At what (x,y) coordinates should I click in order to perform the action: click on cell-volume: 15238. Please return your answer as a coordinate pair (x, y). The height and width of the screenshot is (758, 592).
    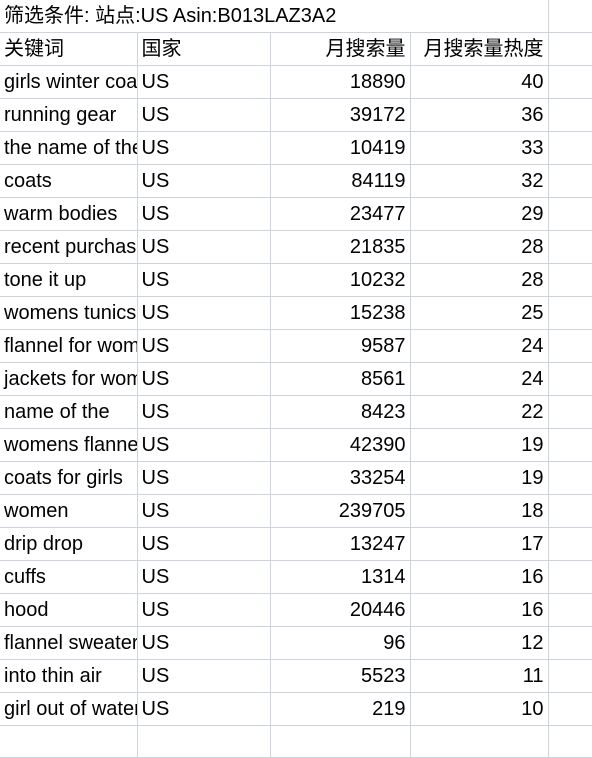
    Looking at the image, I should click on (340, 313).